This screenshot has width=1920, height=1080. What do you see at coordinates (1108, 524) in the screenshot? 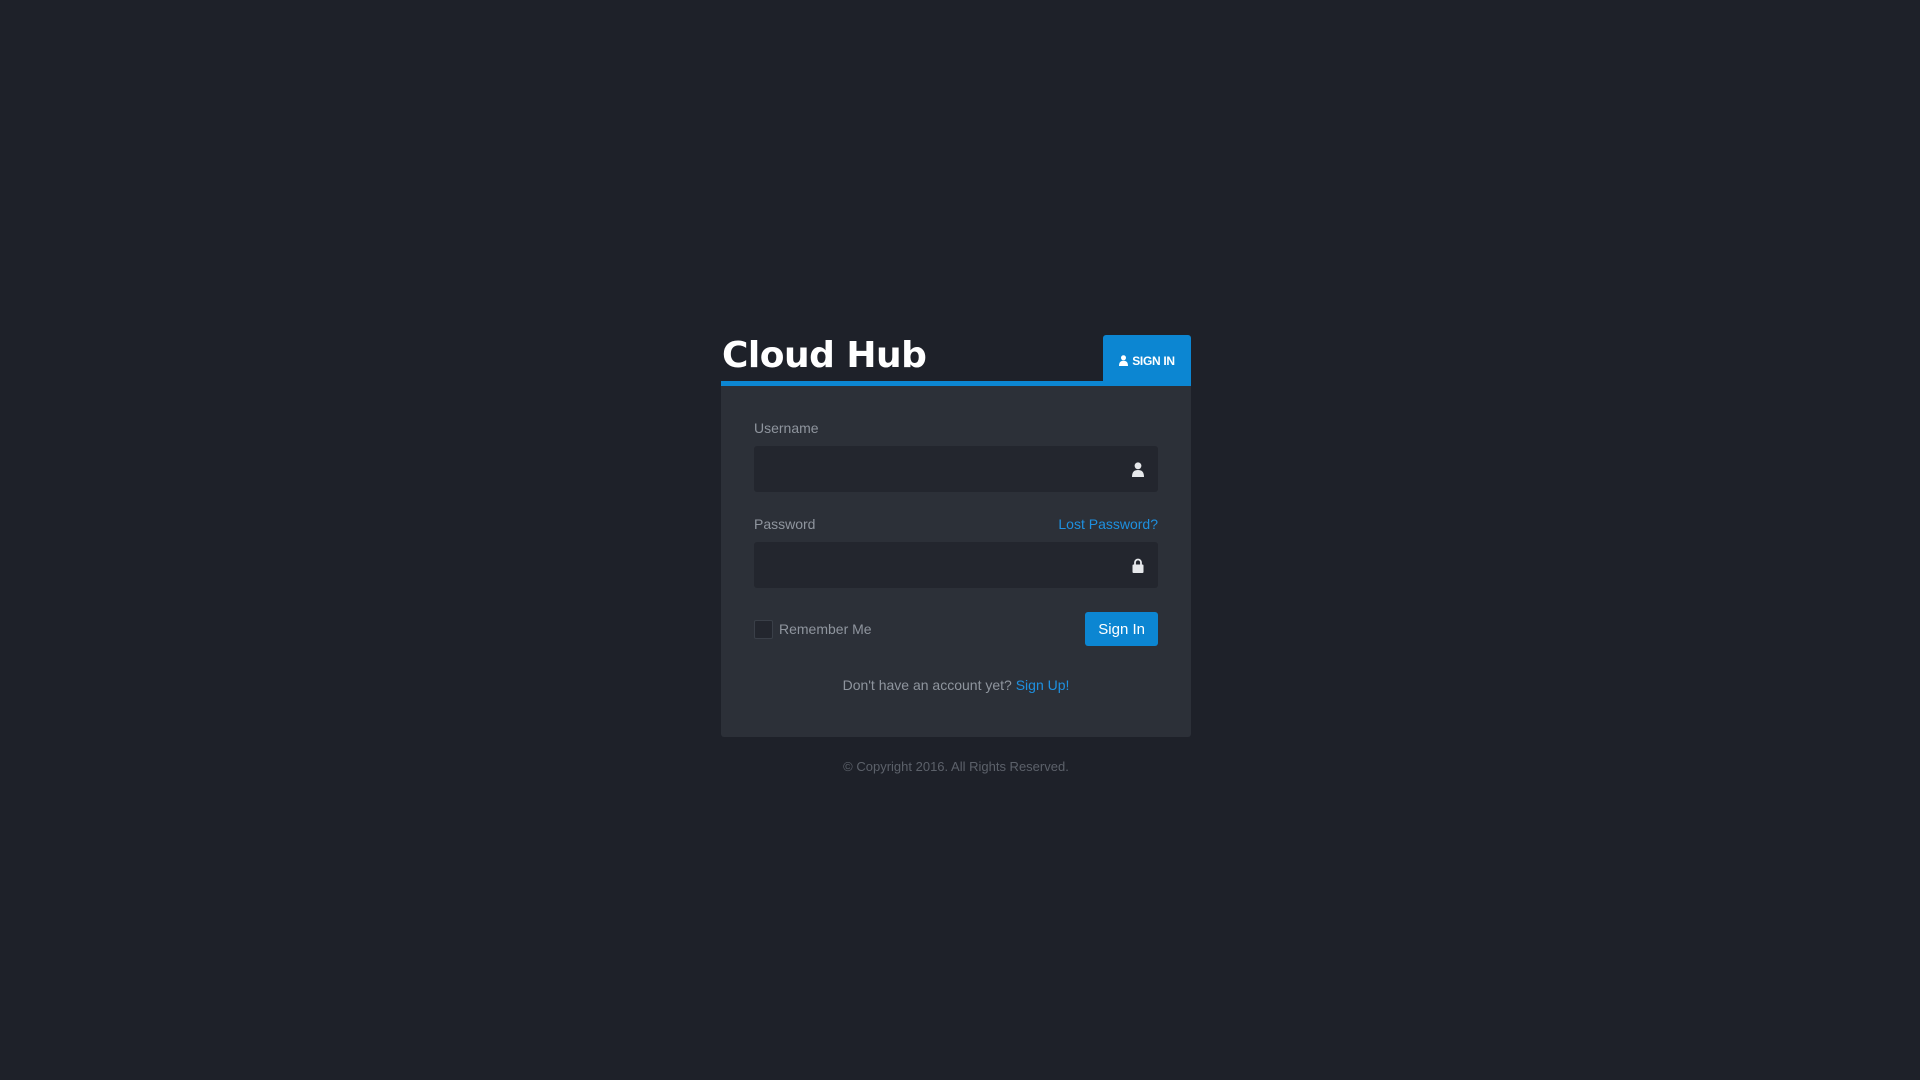
I see `lost-password-link: Lost Password?` at bounding box center [1108, 524].